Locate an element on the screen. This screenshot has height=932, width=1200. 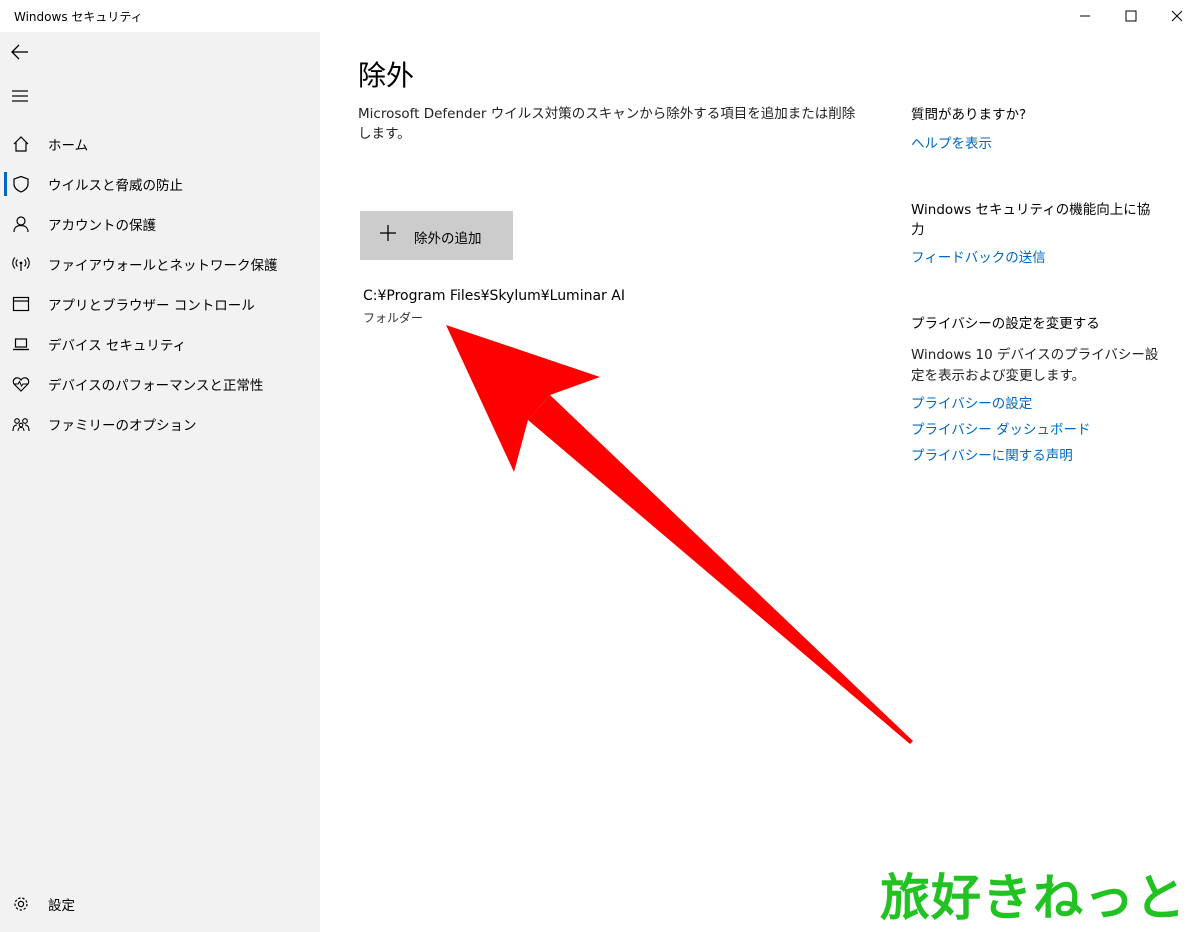
minimize-icon is located at coordinates (1085, 16).